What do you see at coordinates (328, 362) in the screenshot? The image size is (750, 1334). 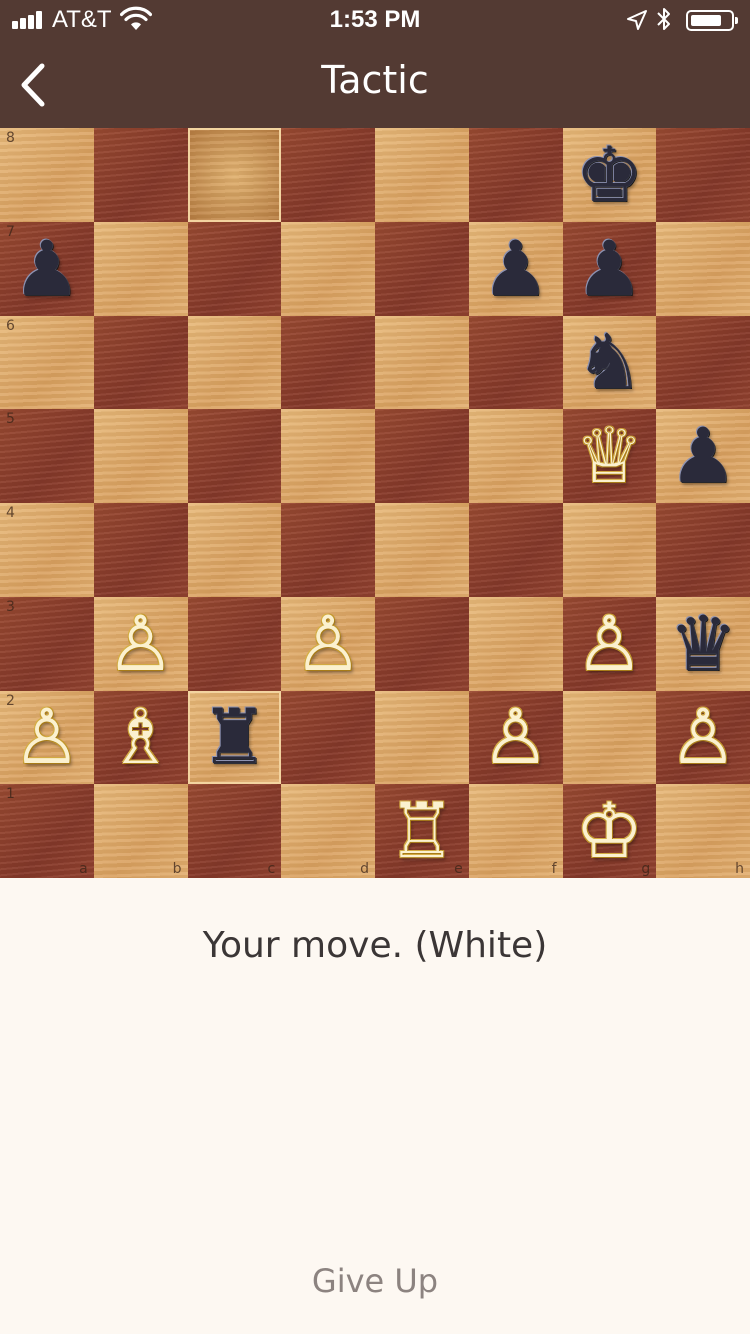 I see `square-d6` at bounding box center [328, 362].